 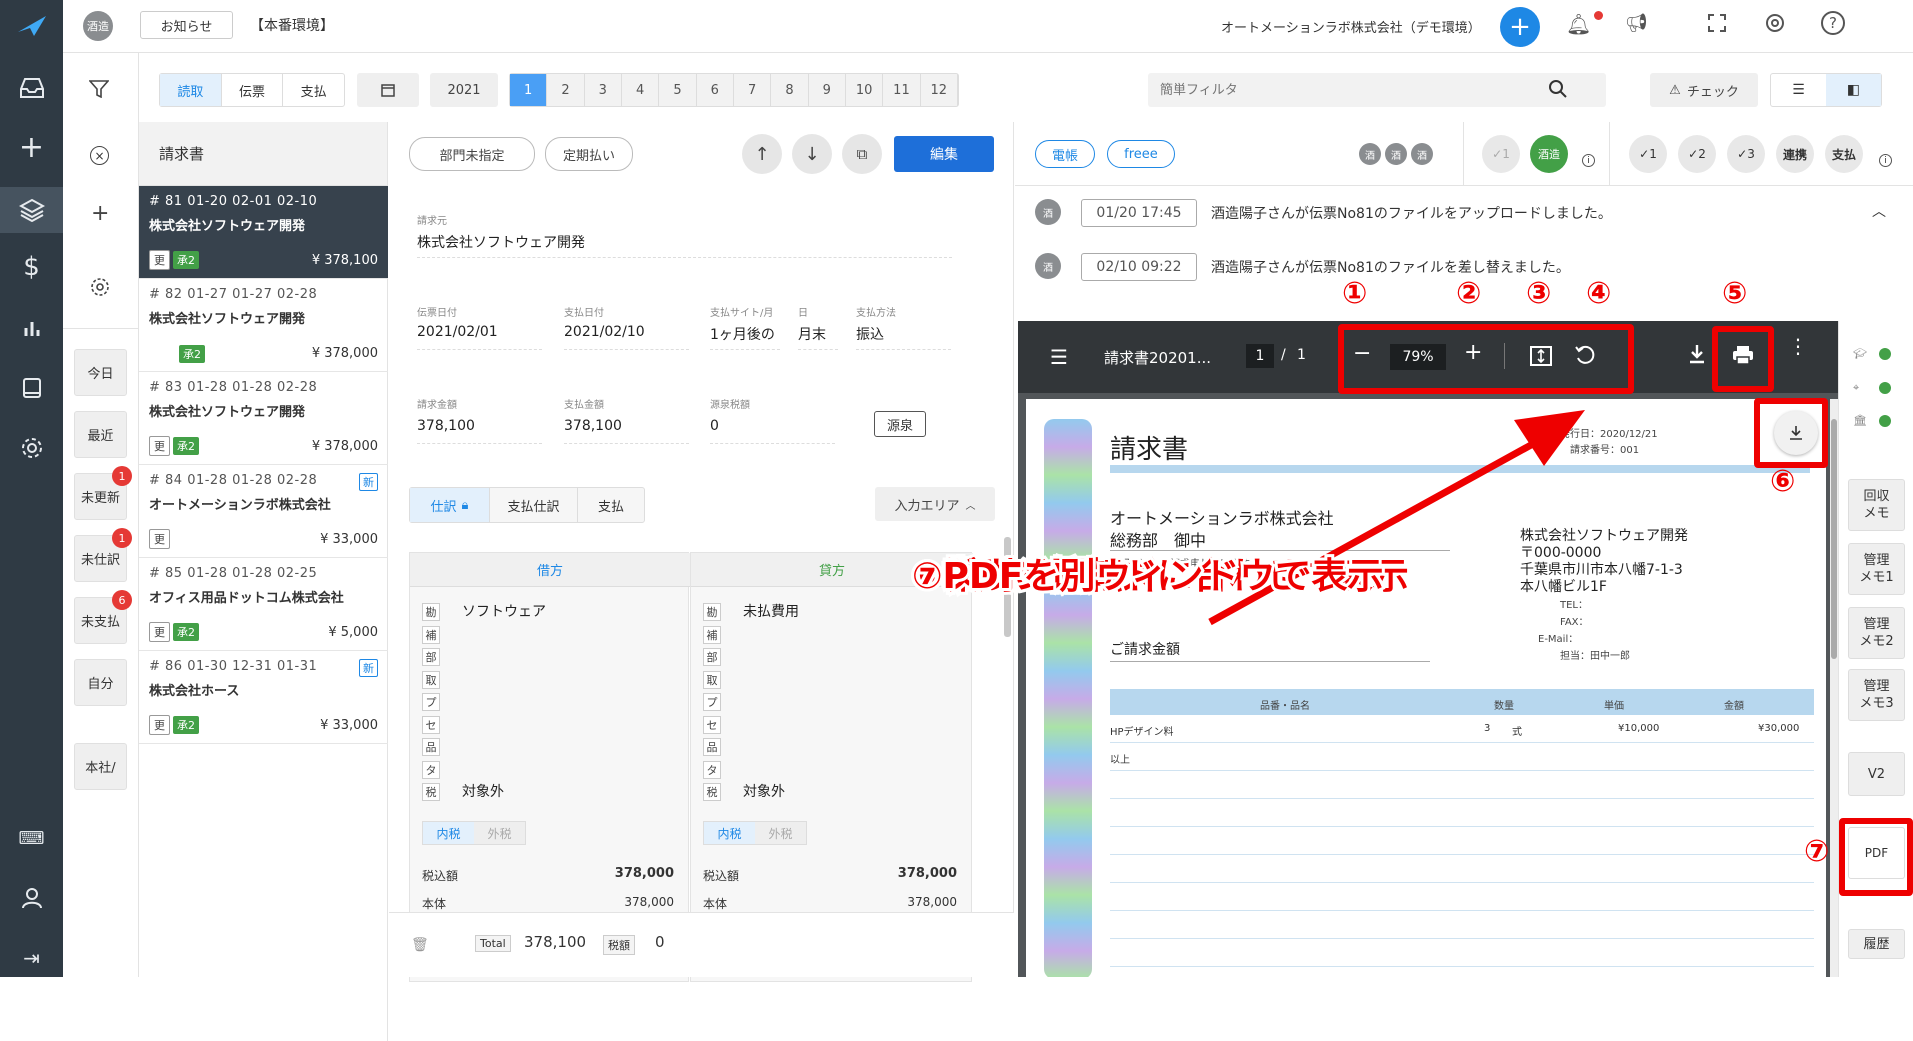 What do you see at coordinates (603, 90) in the screenshot?
I see `month-3: 3` at bounding box center [603, 90].